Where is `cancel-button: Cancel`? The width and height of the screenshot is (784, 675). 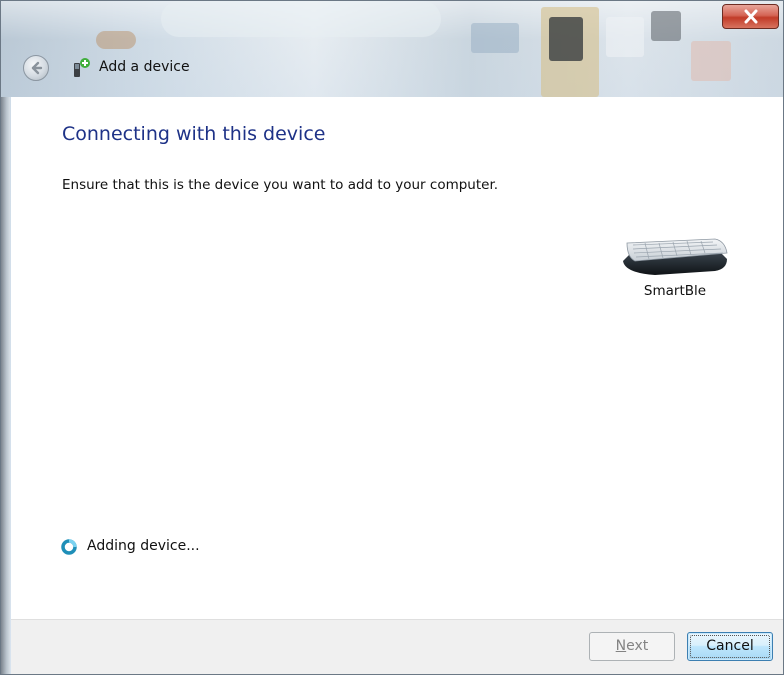 cancel-button: Cancel is located at coordinates (730, 646).